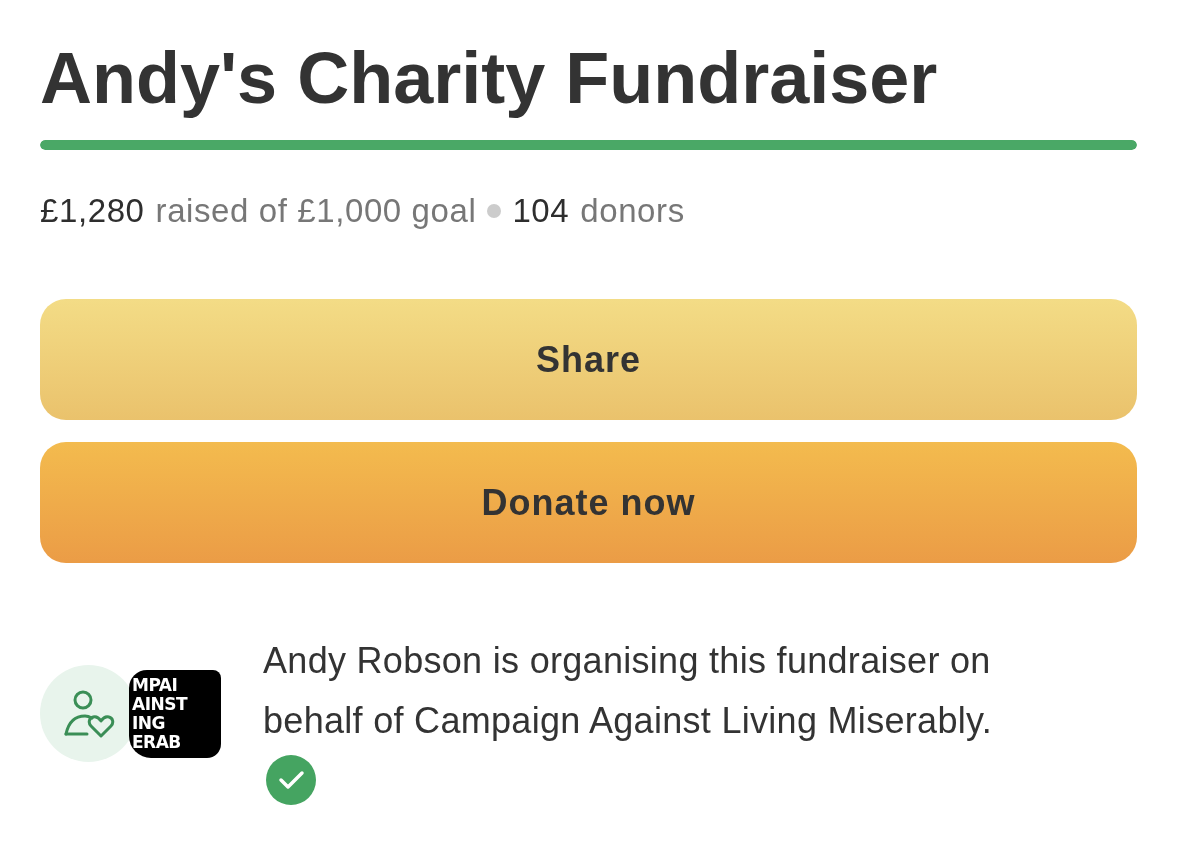 This screenshot has width=1179, height=855. Describe the element at coordinates (494, 211) in the screenshot. I see `separator-dot-icon` at that location.